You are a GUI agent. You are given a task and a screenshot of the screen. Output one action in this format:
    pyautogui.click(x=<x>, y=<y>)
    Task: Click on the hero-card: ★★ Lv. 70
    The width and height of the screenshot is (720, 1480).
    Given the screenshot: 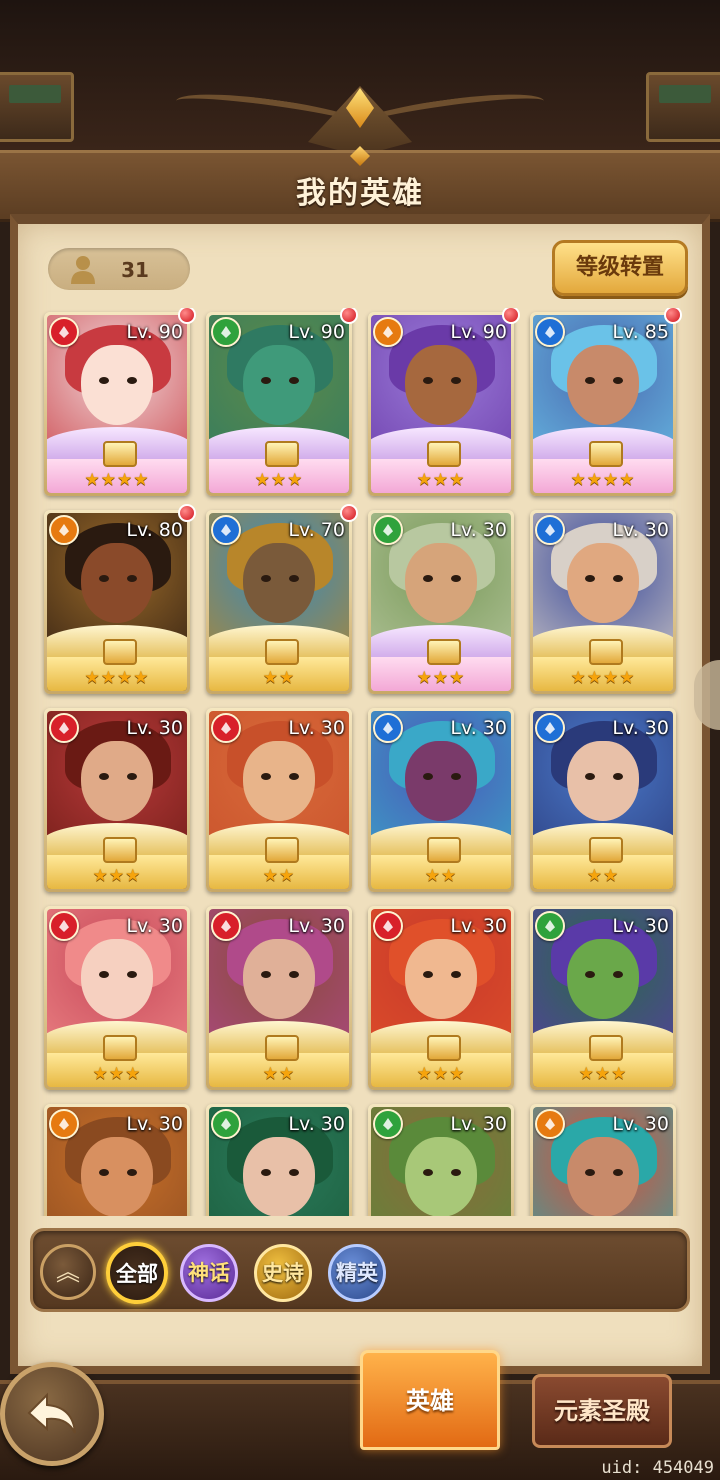 What is the action you would take?
    pyautogui.click(x=282, y=599)
    